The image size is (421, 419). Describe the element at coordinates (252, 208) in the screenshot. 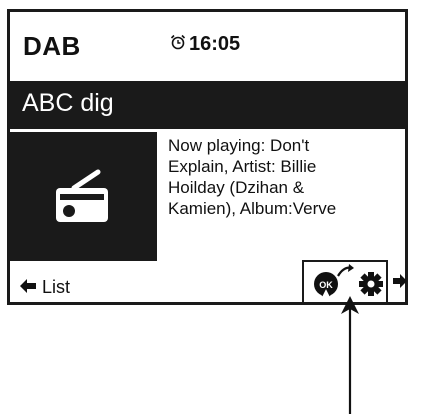

I see `now-playing-line: Kamien), Album:Verve` at that location.